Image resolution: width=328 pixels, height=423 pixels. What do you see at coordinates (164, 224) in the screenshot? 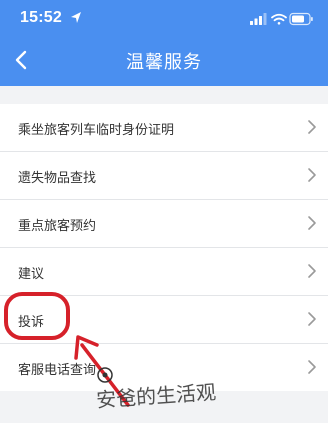
I see `menu-item-priority-booking: 重点旅客预约` at bounding box center [164, 224].